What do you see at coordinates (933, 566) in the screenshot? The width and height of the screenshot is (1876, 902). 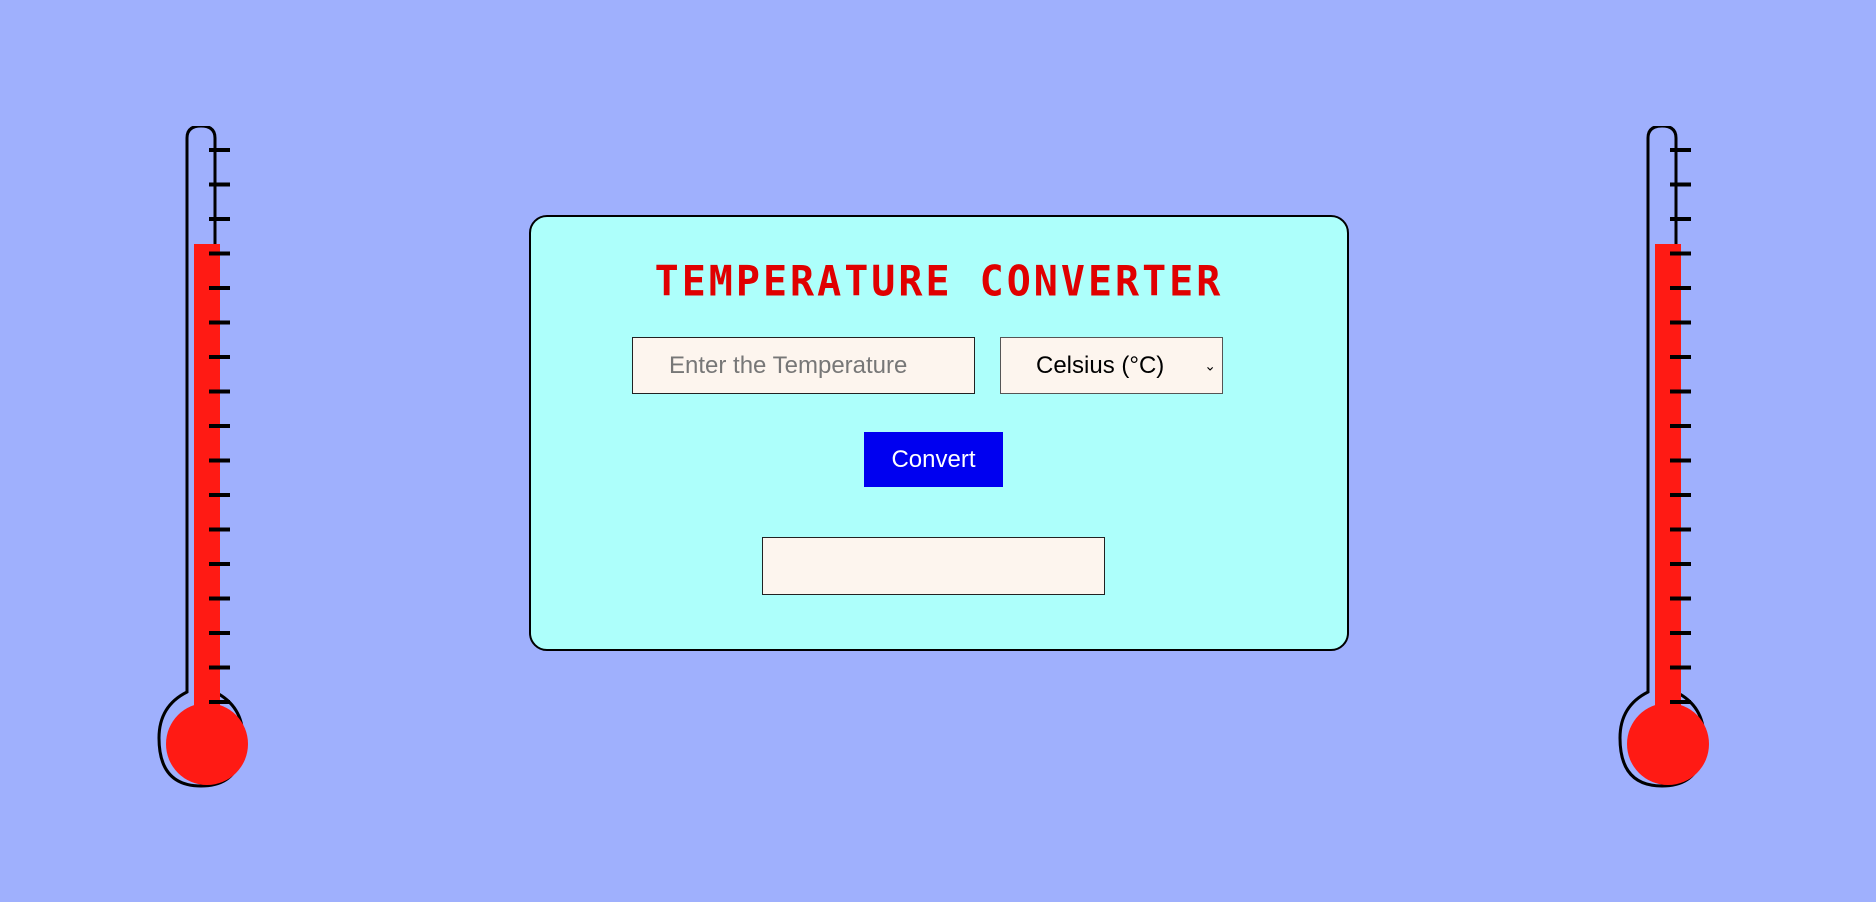 I see `result-output` at bounding box center [933, 566].